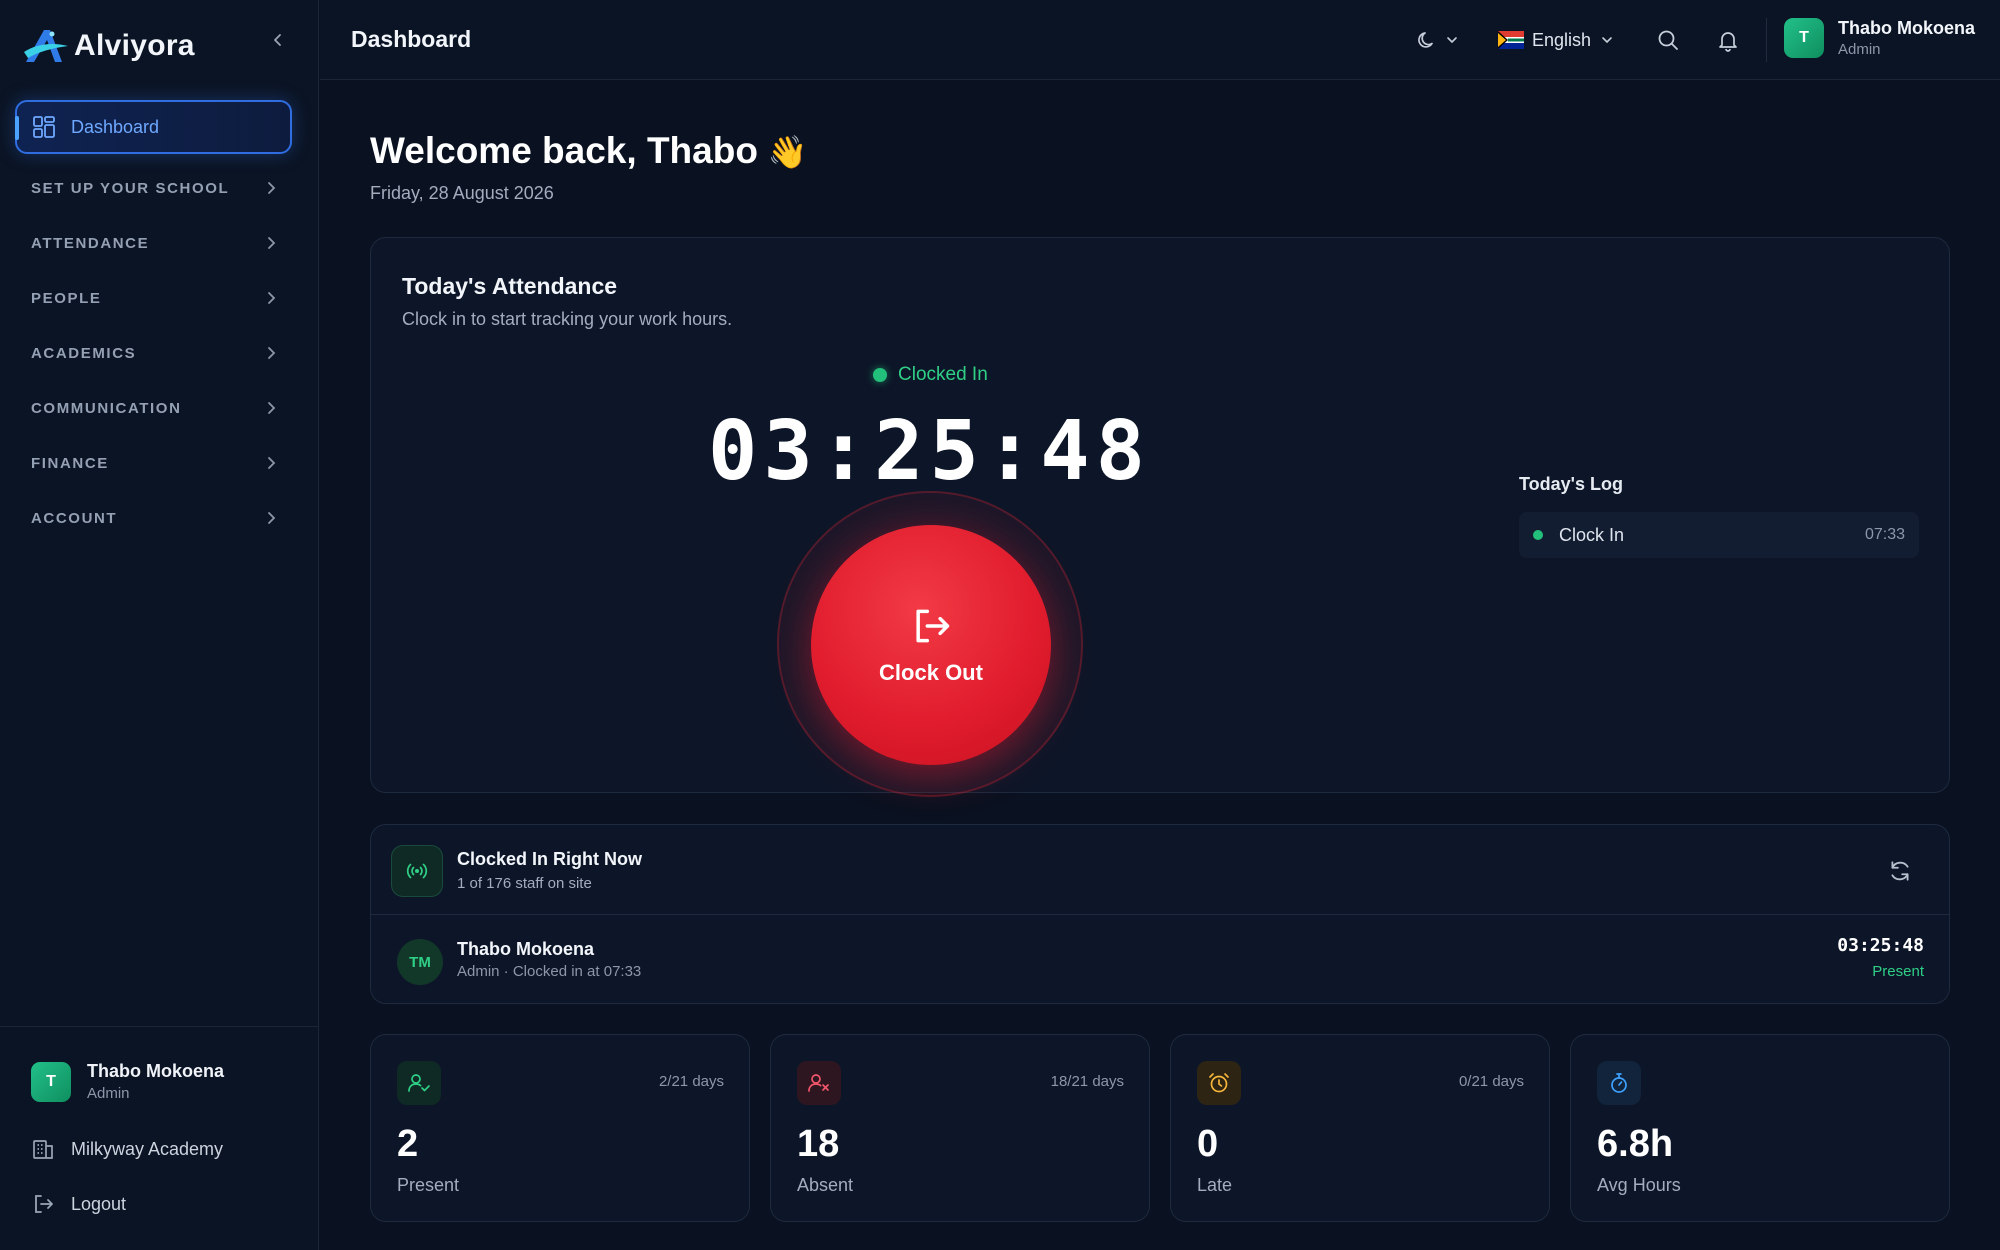 This screenshot has width=2000, height=1250. I want to click on chevron-left-icon, so click(277, 40).